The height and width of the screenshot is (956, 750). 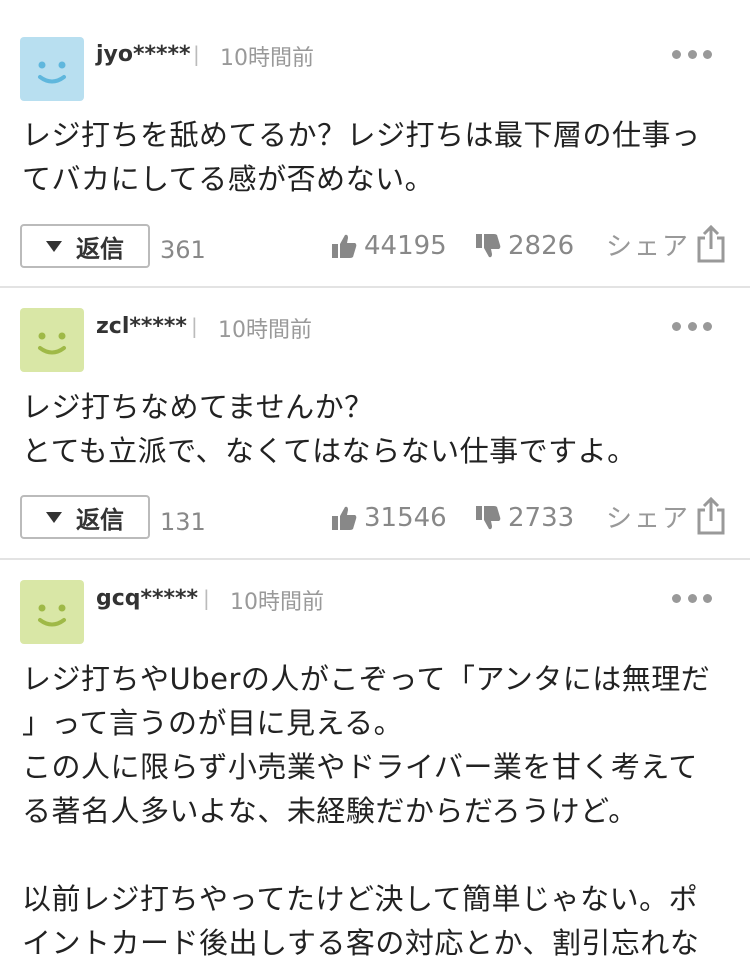 I want to click on dislike-count: 2733, so click(x=541, y=518).